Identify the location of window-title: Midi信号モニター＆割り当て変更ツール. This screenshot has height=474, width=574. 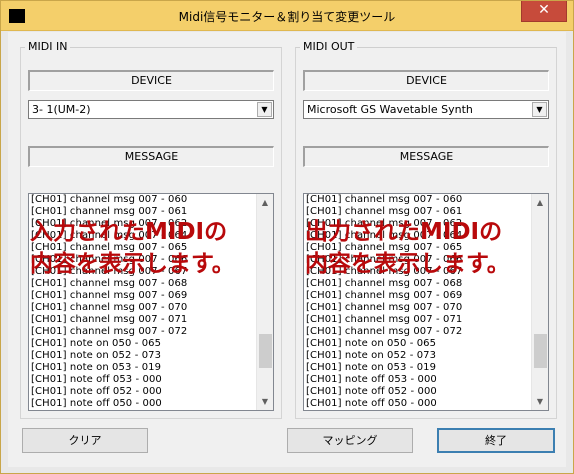
(287, 17).